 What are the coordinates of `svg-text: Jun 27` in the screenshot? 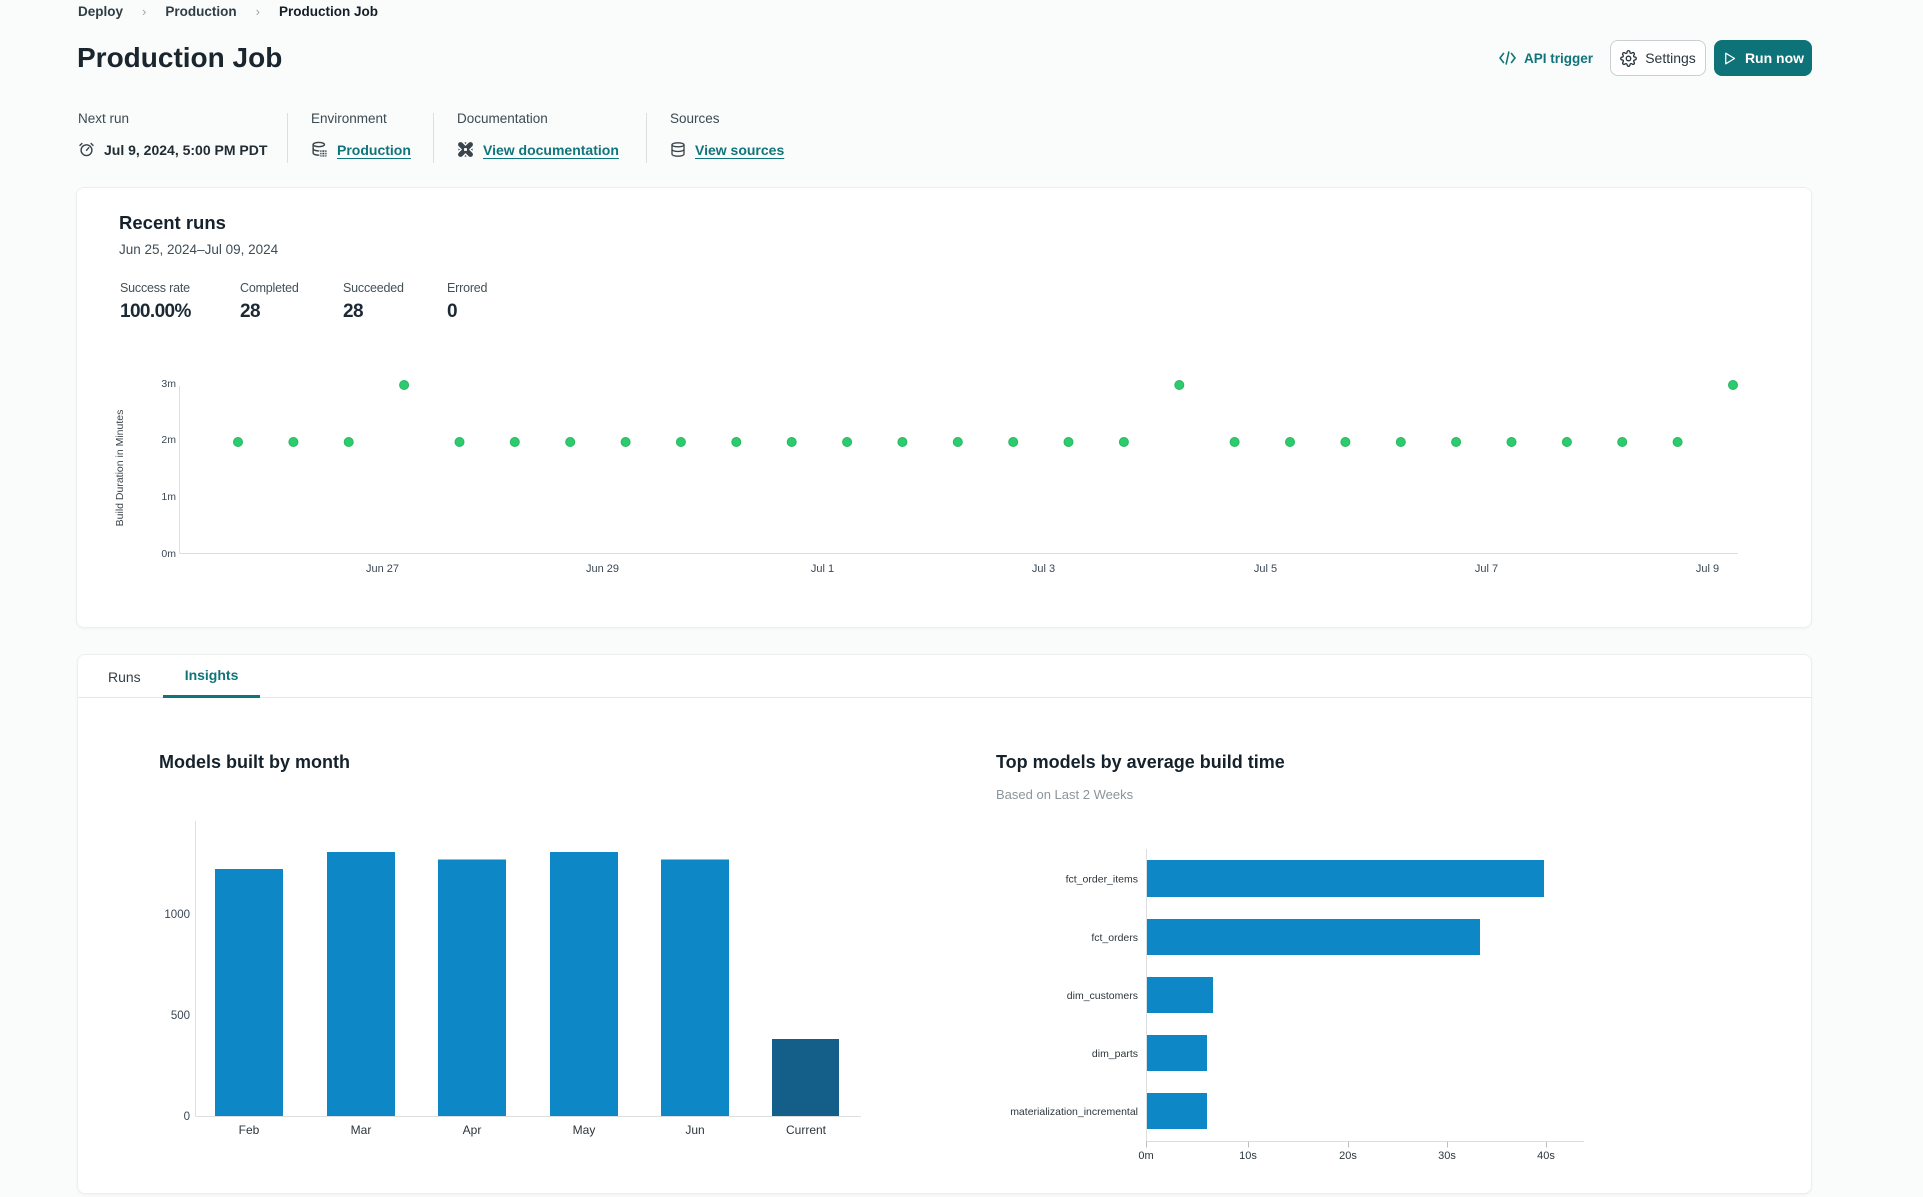 It's located at (382, 569).